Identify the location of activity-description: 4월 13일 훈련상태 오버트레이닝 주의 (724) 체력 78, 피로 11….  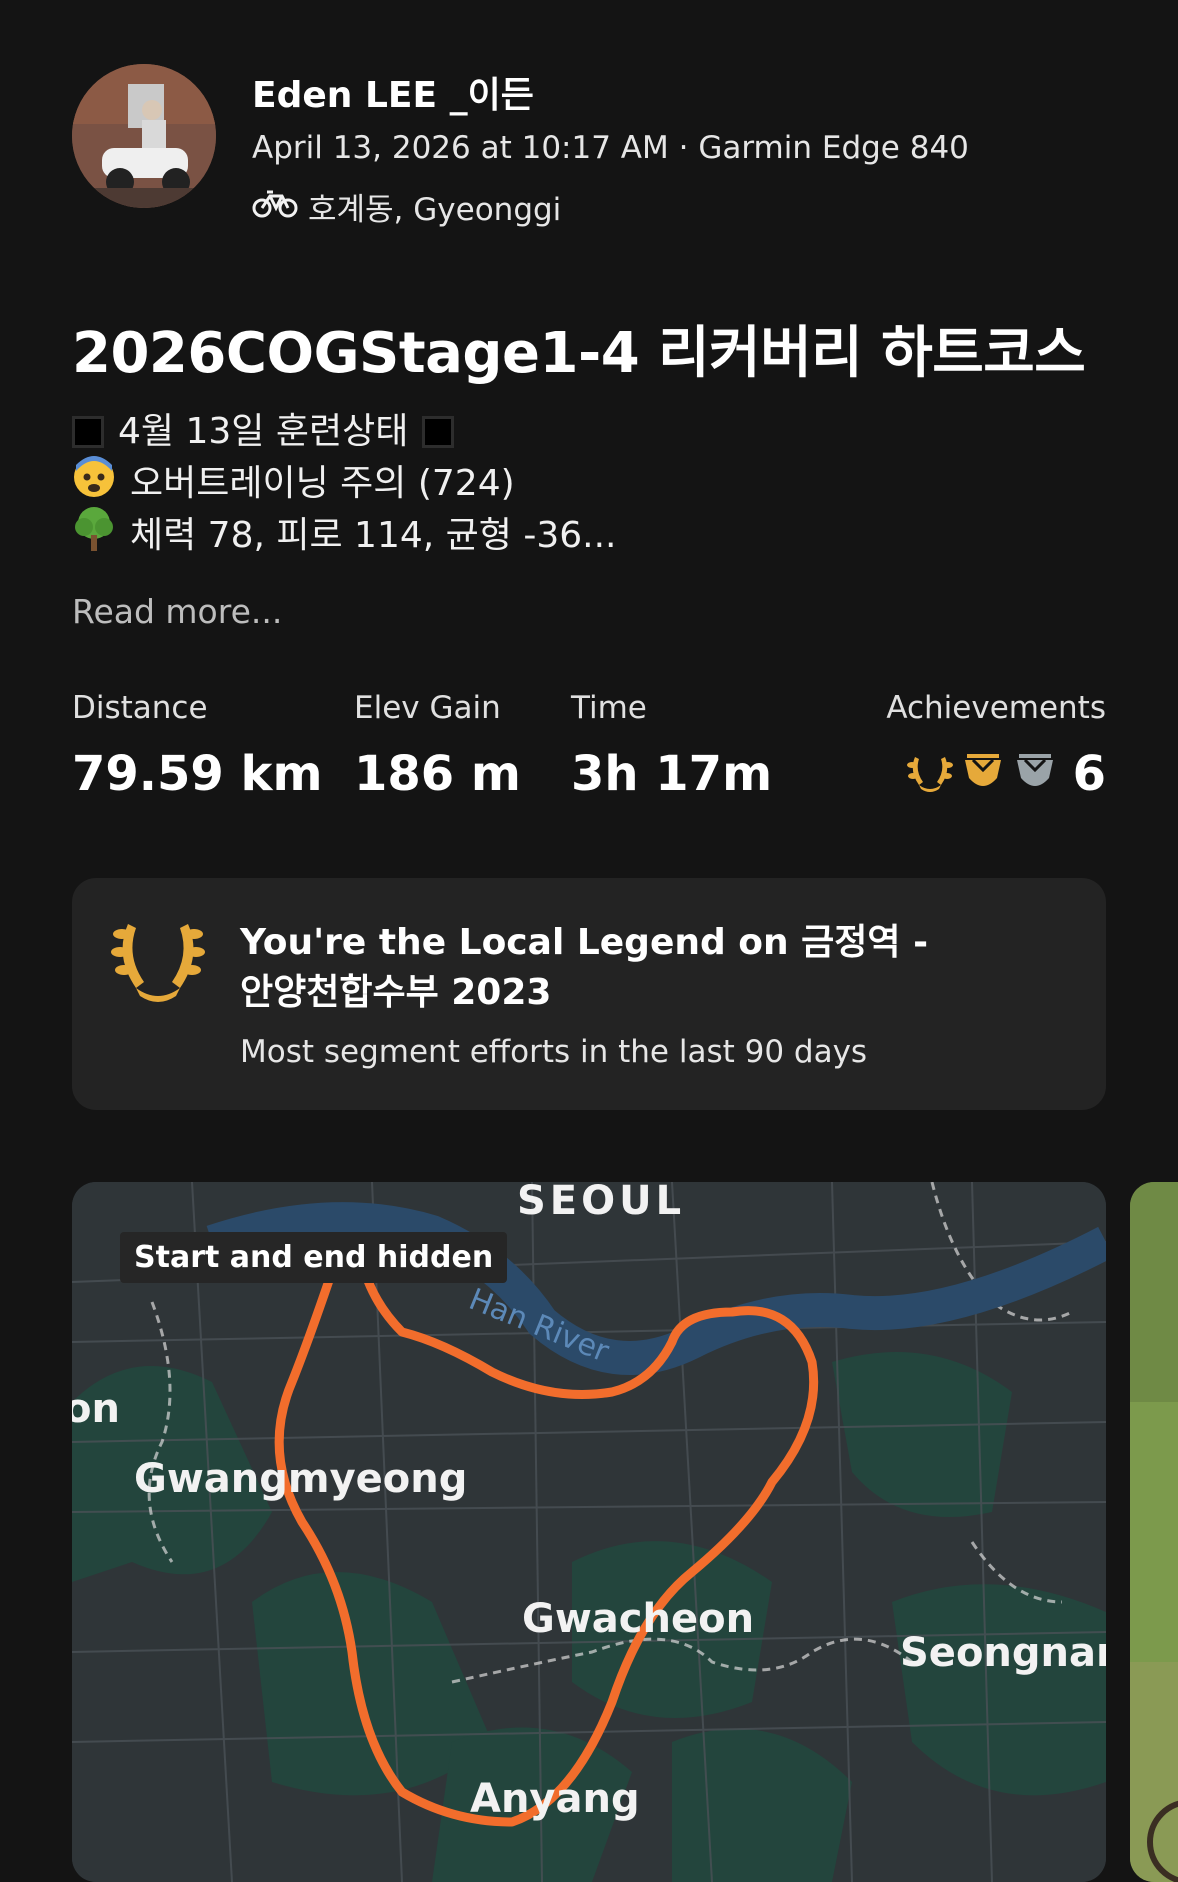
(344, 484).